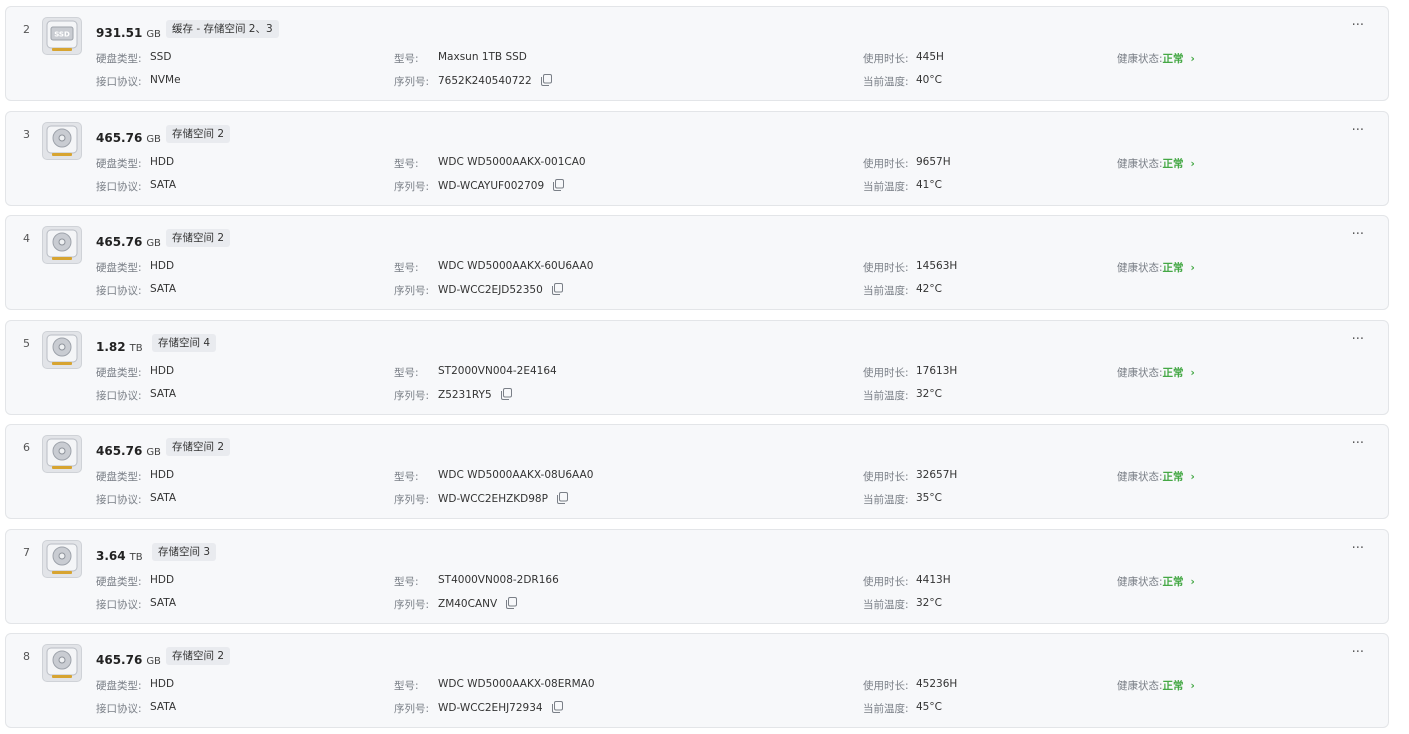  I want to click on capacity-value: 465.76, so click(119, 451).